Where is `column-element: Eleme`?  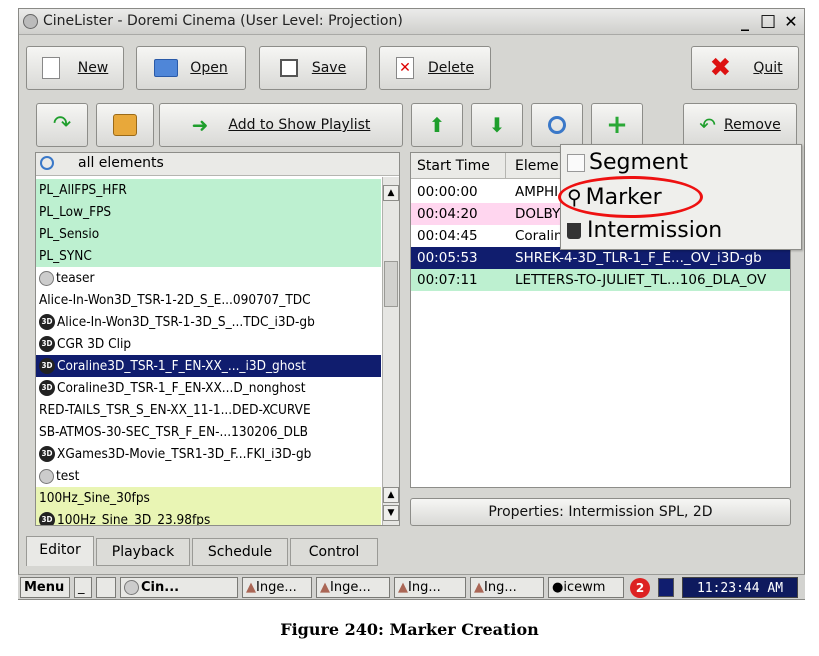
column-element: Eleme is located at coordinates (537, 166).